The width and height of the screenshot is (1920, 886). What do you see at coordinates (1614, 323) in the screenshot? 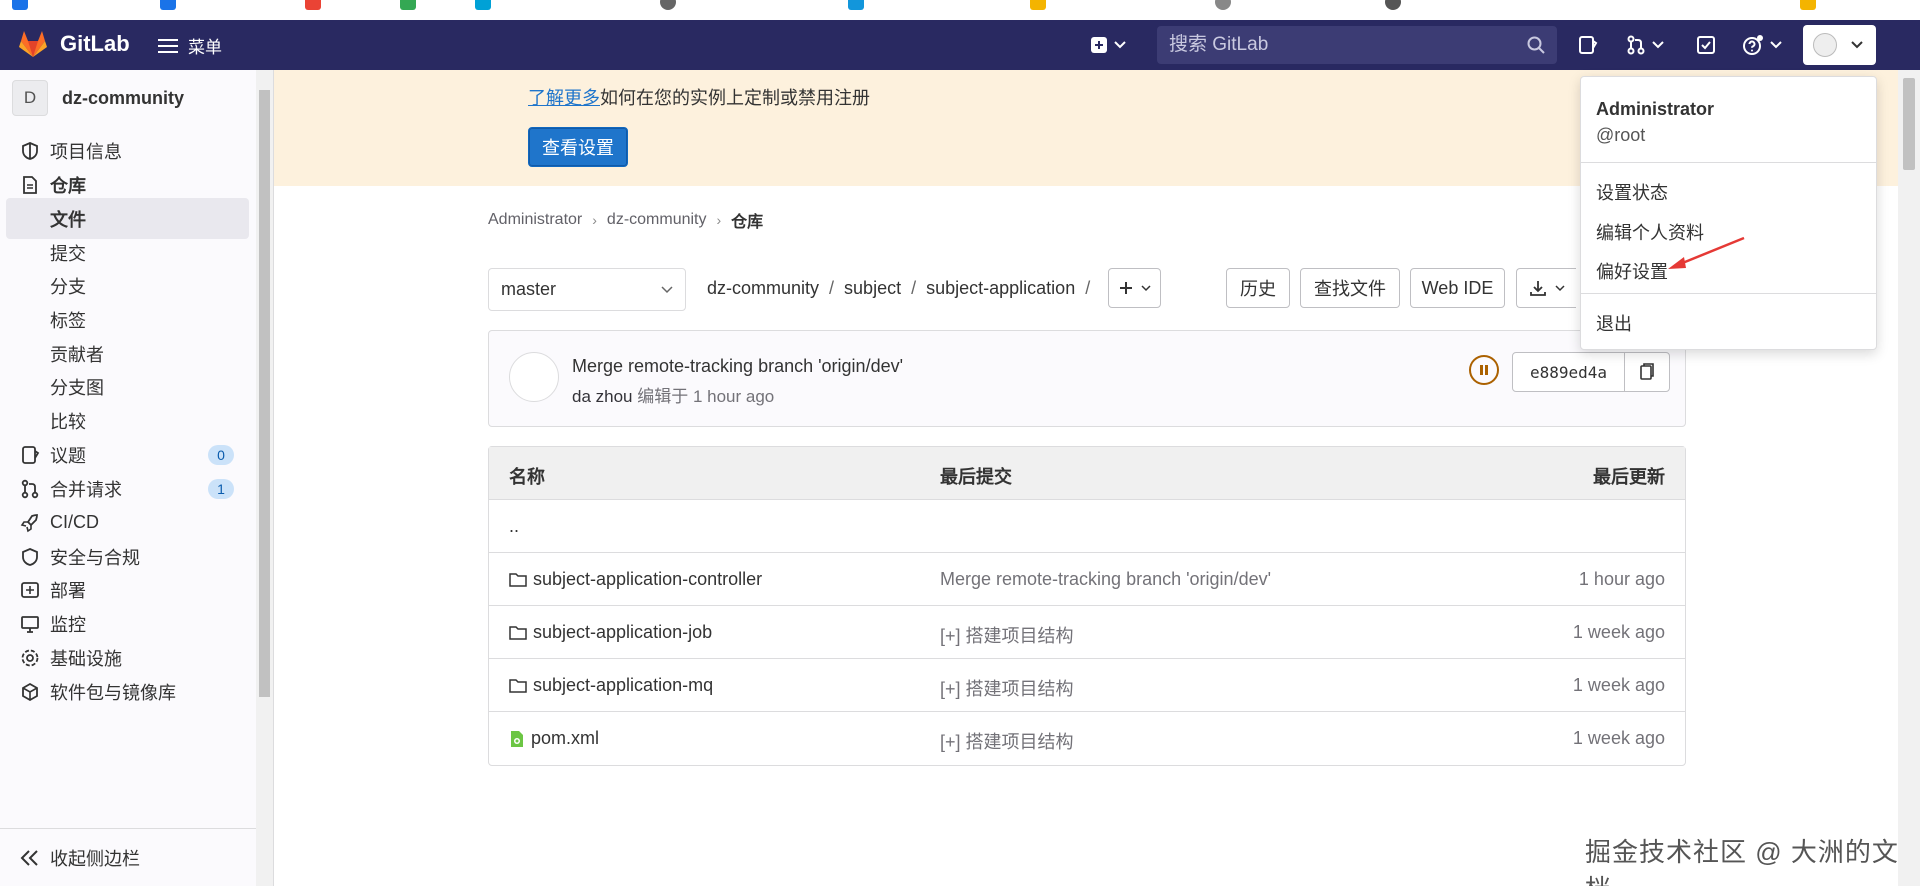
I see `sign-out-item: 退出` at bounding box center [1614, 323].